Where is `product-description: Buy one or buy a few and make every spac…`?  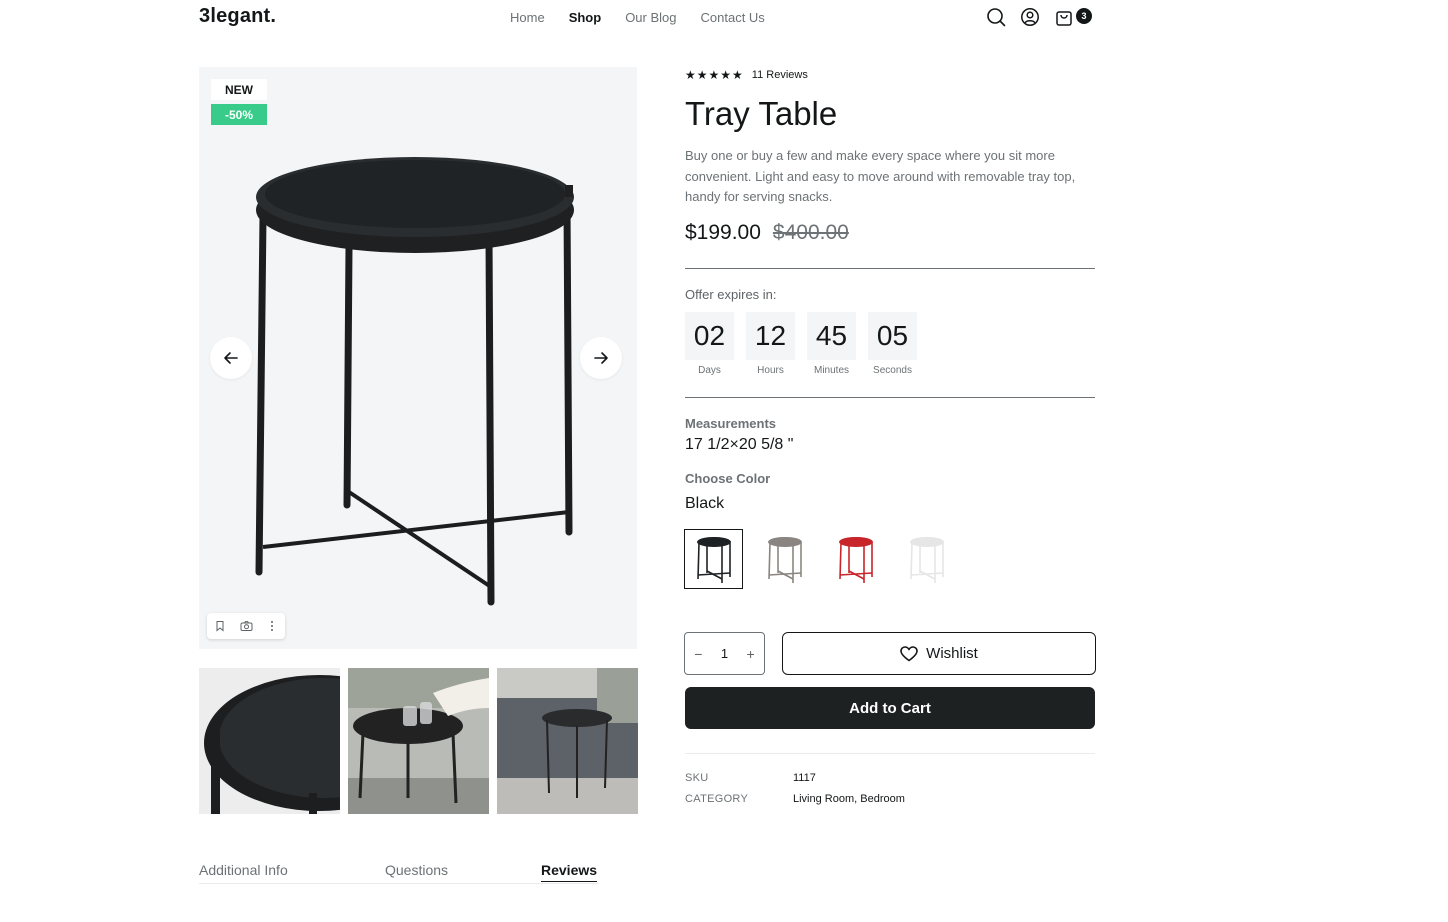
product-description: Buy one or buy a few and make every spac… is located at coordinates (880, 176).